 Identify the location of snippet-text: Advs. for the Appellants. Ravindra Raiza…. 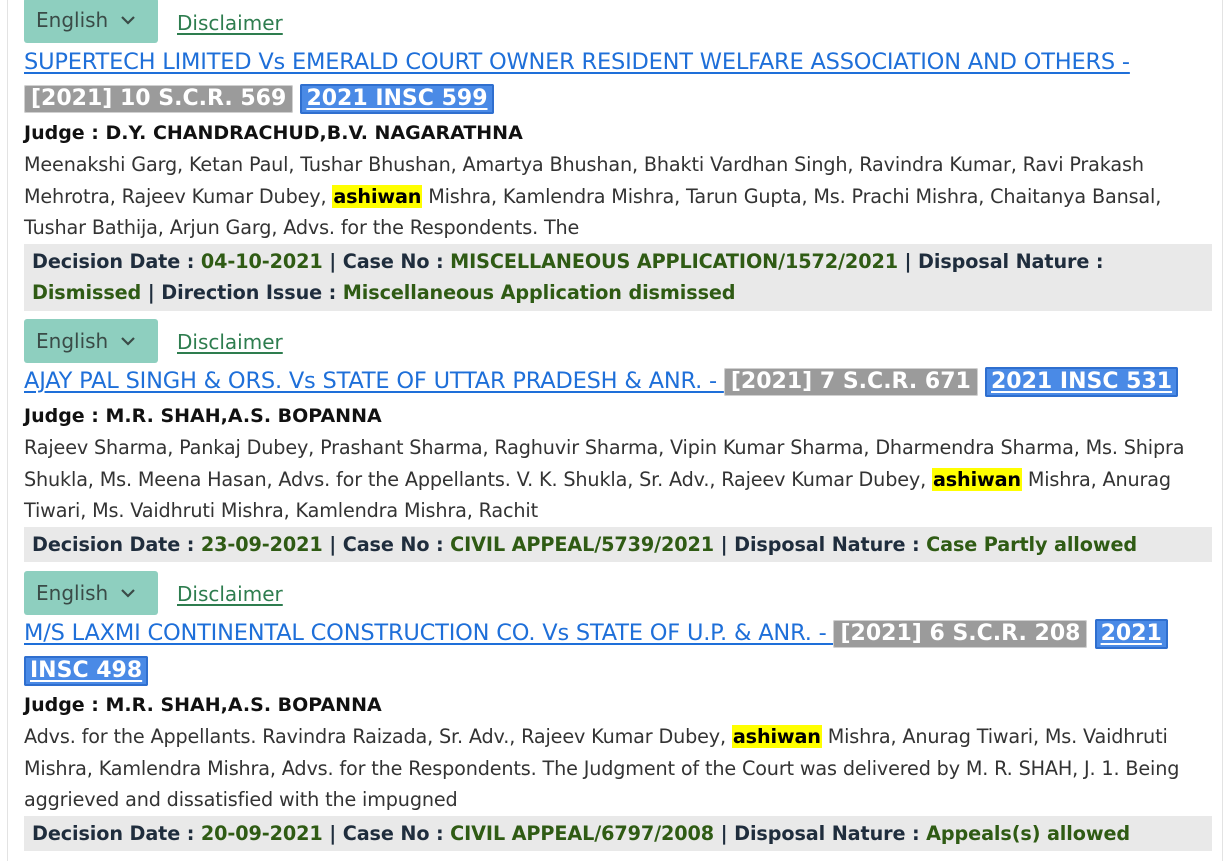
(378, 736).